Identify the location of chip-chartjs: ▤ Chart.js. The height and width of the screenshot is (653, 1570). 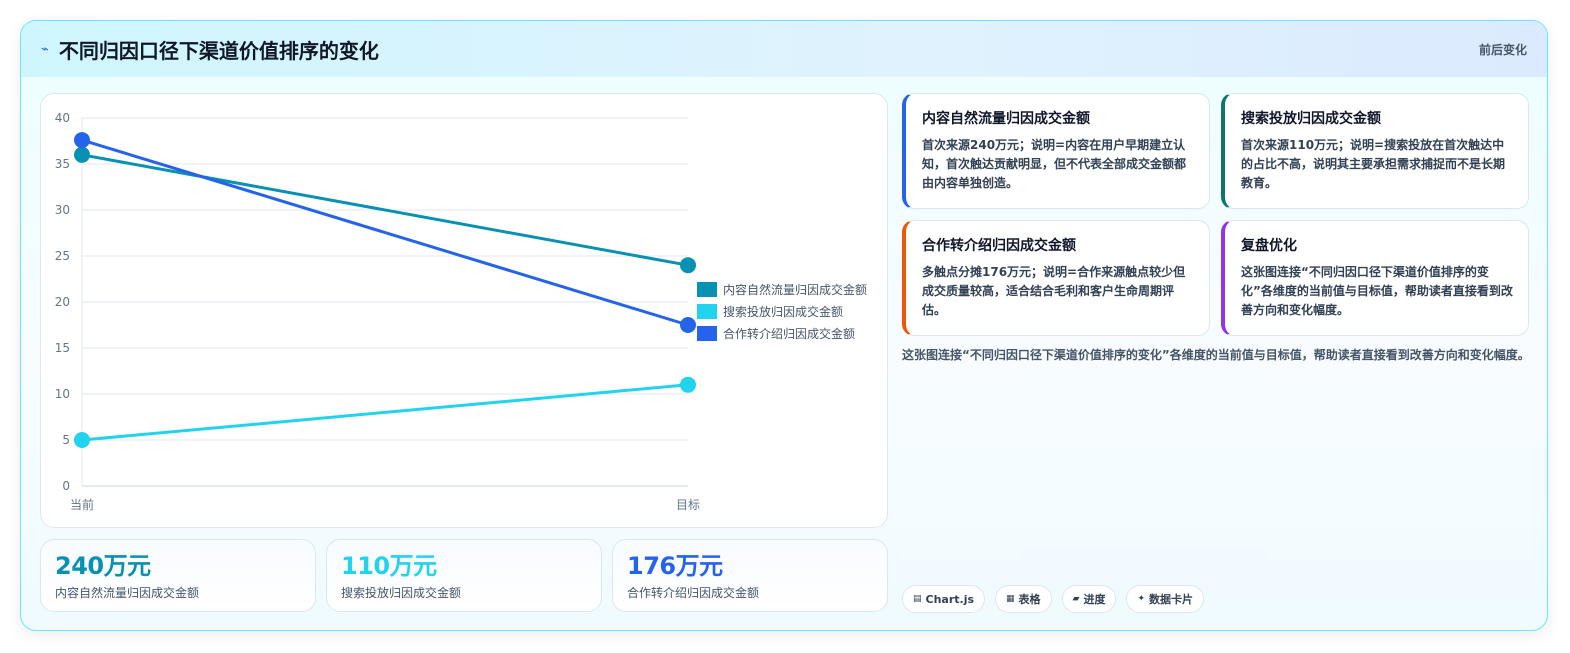
(944, 599).